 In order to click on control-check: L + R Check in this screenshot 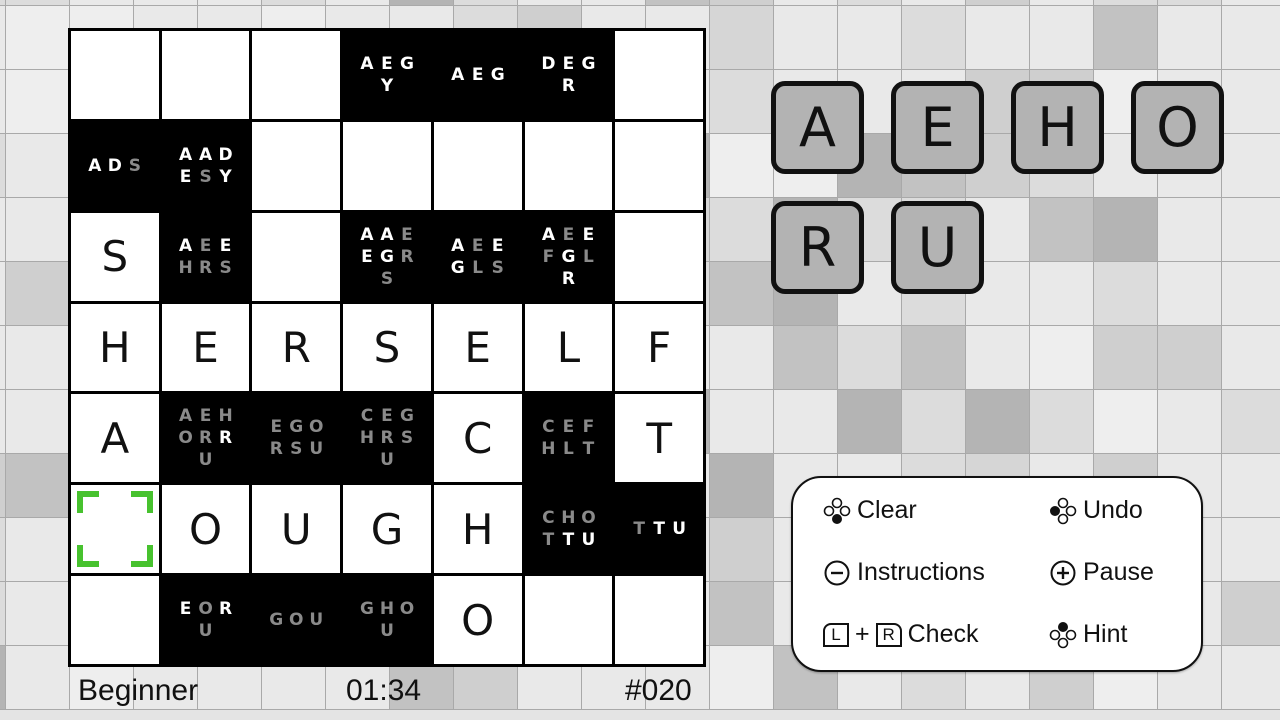, I will do `click(900, 634)`.